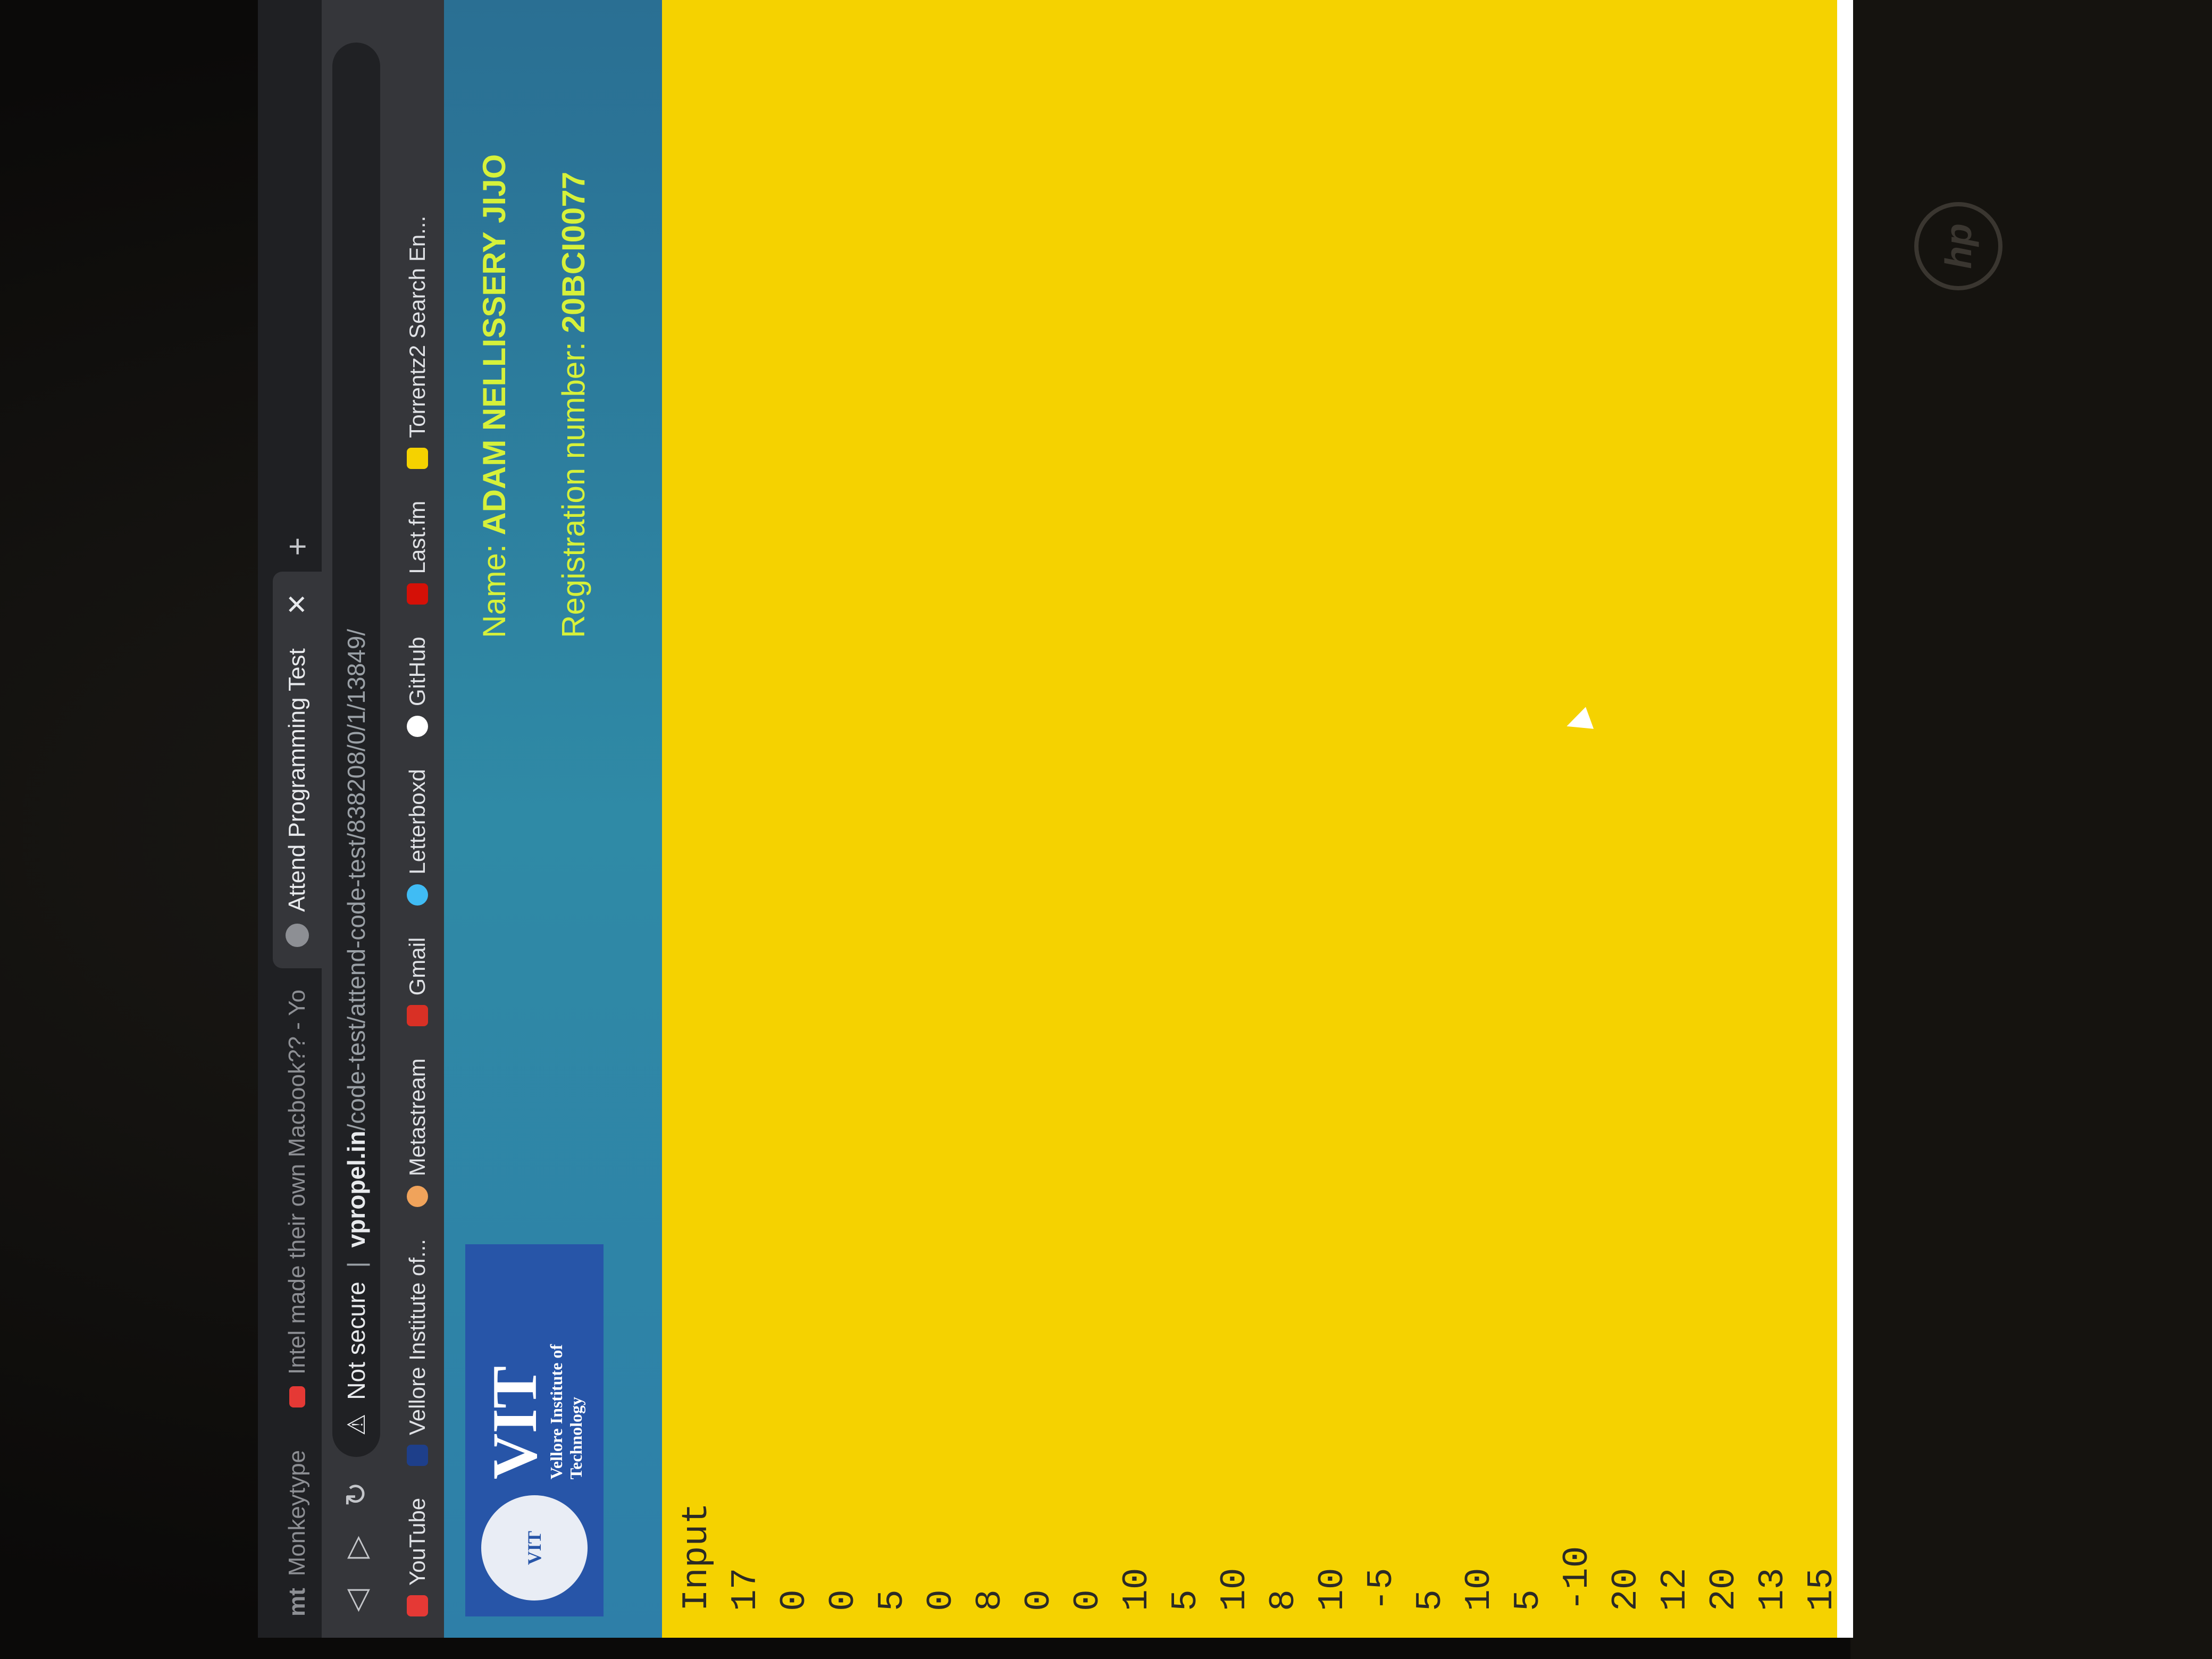  What do you see at coordinates (417, 1455) in the screenshot?
I see `vit-icon` at bounding box center [417, 1455].